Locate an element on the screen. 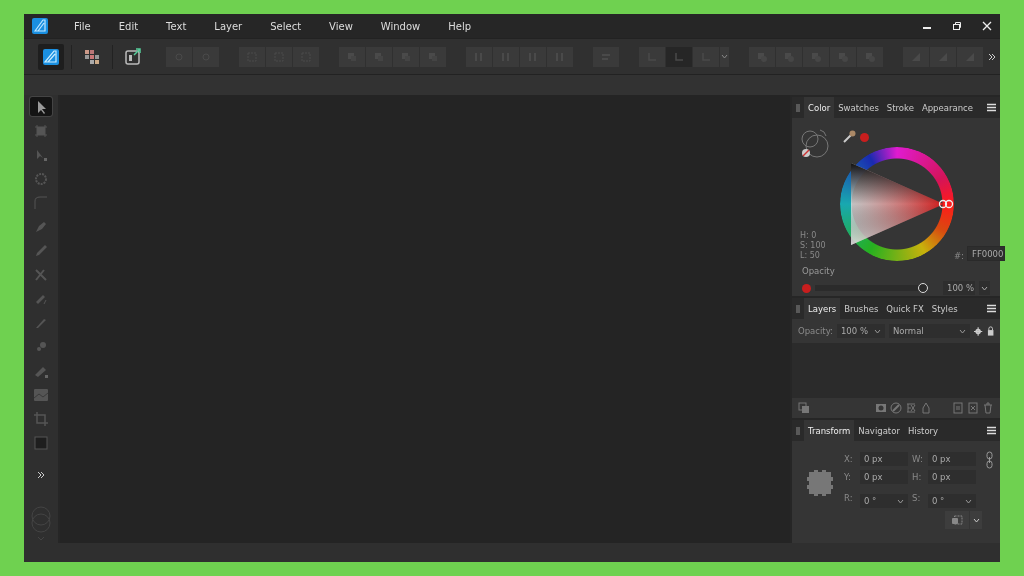 This screenshot has height=576, width=1024. opacity-label: Opacity: is located at coordinates (815, 331).